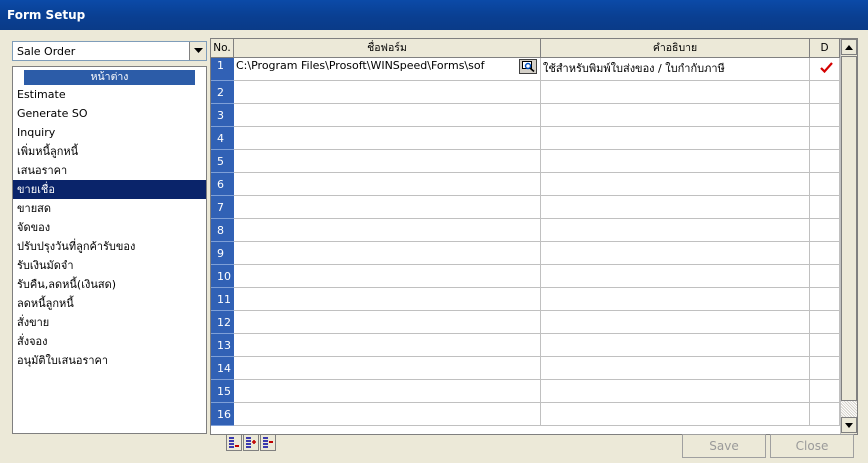 Image resolution: width=868 pixels, height=463 pixels. What do you see at coordinates (222, 276) in the screenshot?
I see `row-number: 10` at bounding box center [222, 276].